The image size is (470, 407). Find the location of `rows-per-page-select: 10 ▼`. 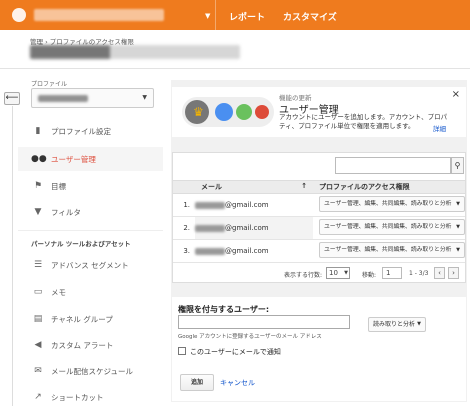

rows-per-page-select: 10 ▼ is located at coordinates (338, 273).